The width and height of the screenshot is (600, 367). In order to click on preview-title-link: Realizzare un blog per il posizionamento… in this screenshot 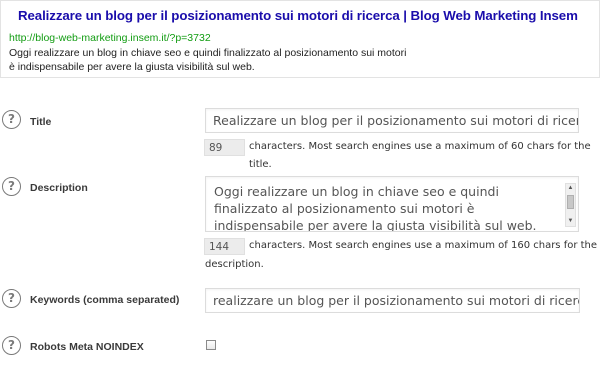, I will do `click(298, 15)`.